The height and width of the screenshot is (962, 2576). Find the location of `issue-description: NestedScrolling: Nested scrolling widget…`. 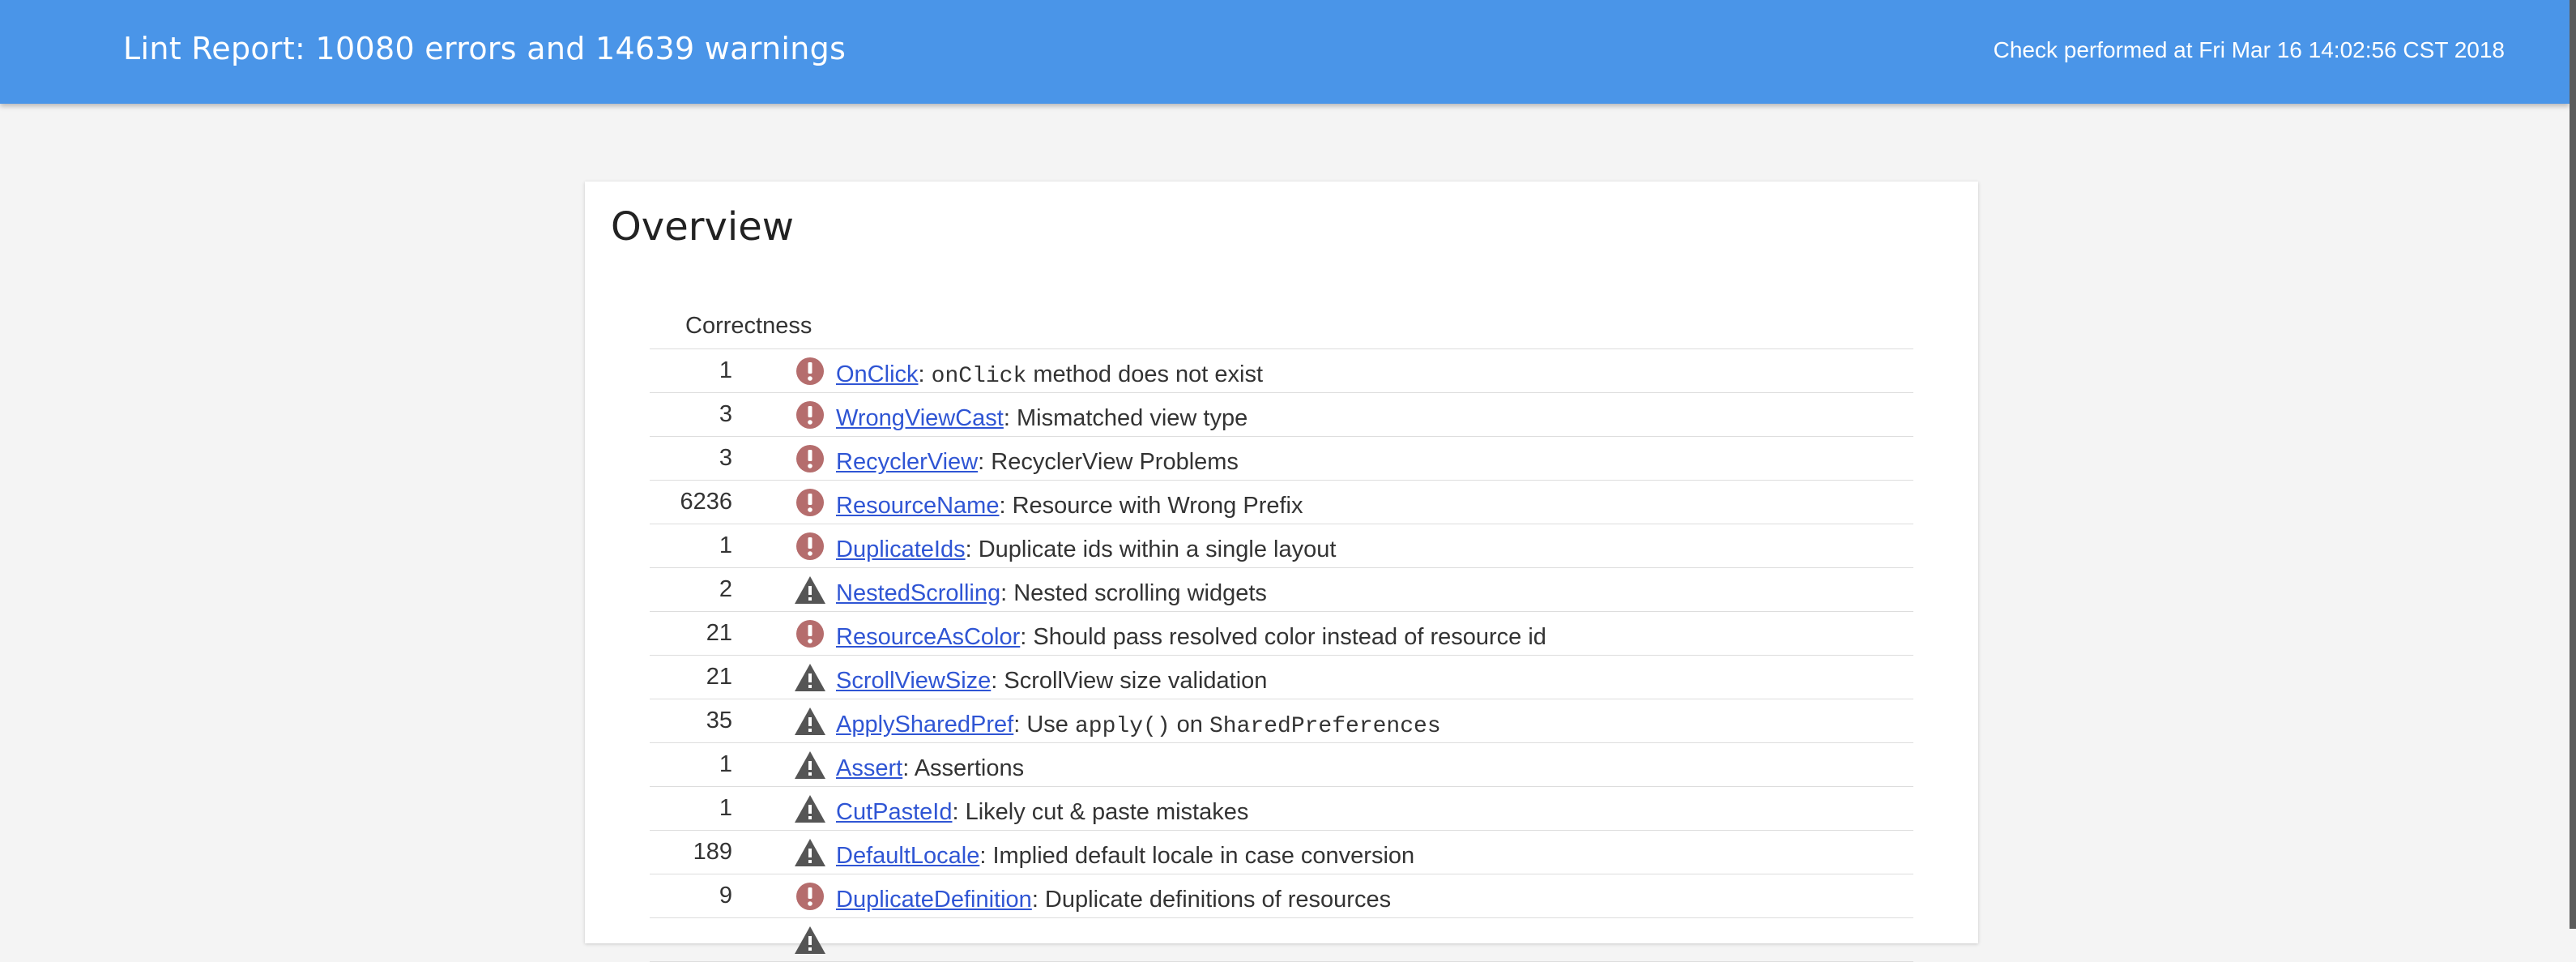

issue-description: NestedScrolling: Nested scrolling widget… is located at coordinates (1051, 593).